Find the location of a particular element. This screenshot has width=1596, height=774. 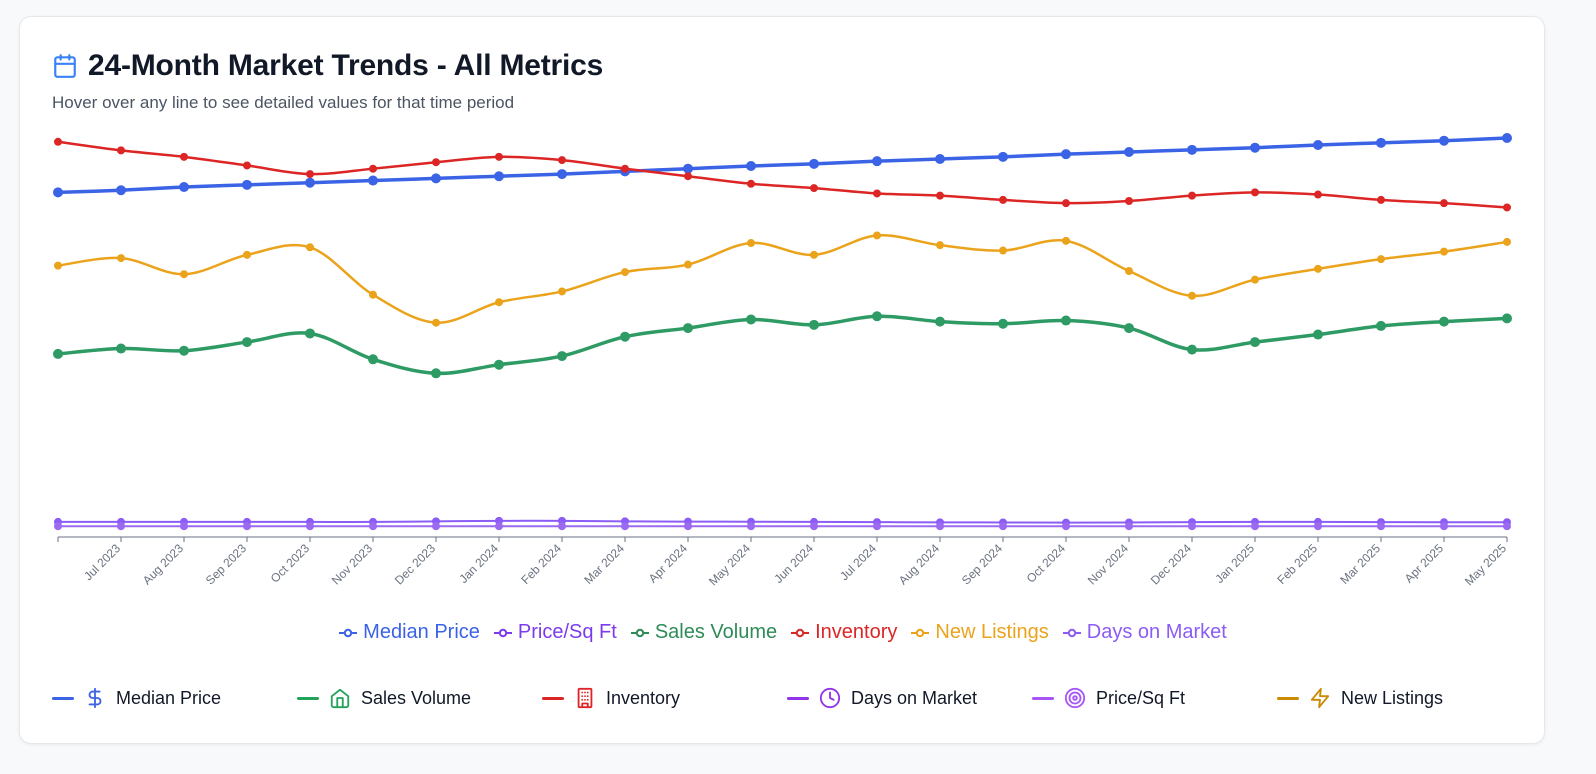

series-new-listings is located at coordinates (782, 279).